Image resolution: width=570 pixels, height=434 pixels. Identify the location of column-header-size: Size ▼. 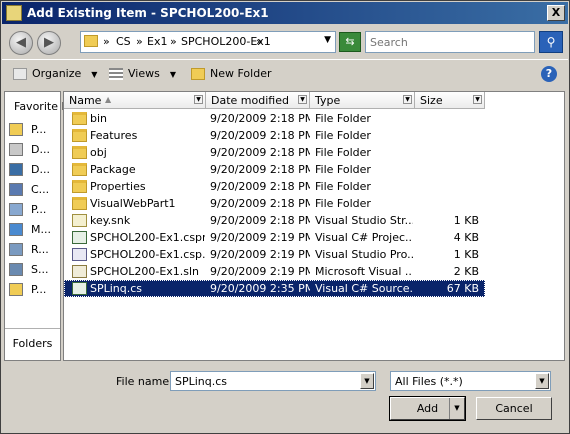
(450, 100).